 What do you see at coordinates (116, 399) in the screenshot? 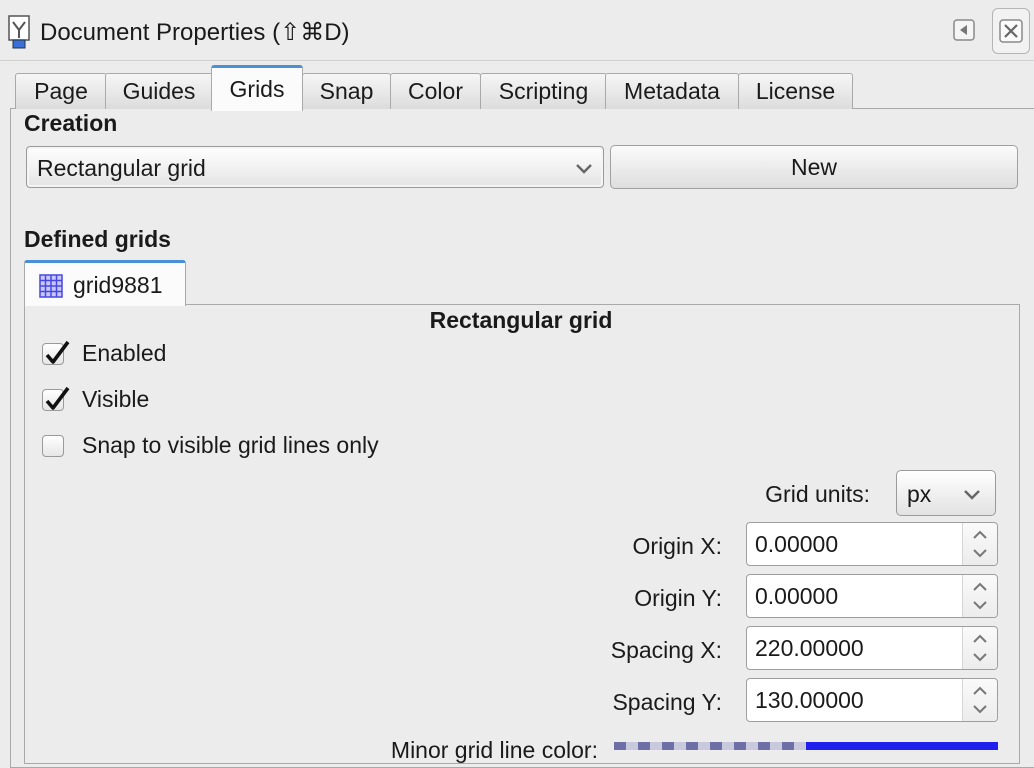
I see `visible-label: Visible` at bounding box center [116, 399].